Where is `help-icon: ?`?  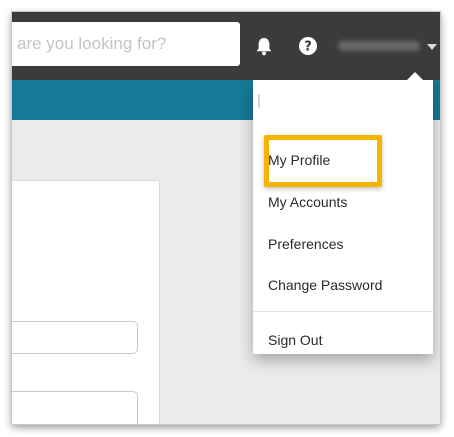
help-icon: ? is located at coordinates (308, 46).